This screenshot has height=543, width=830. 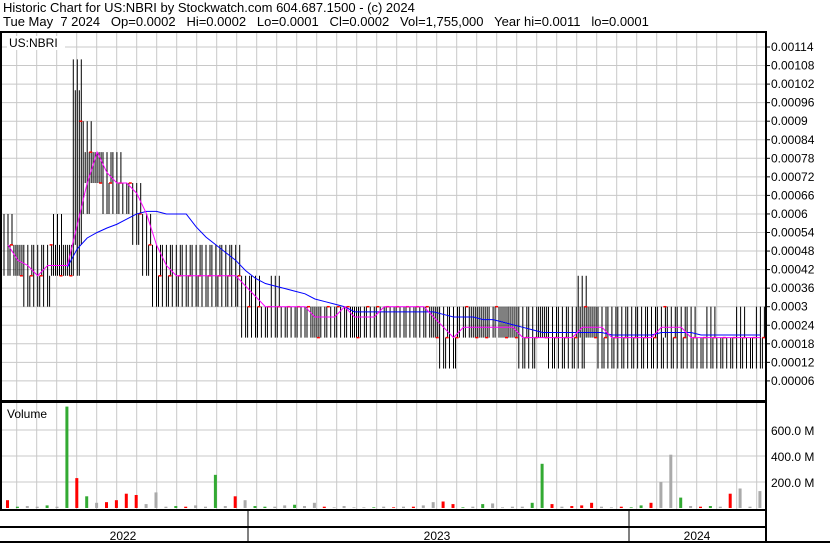 I want to click on price-tick-label: 0.00024, so click(x=793, y=325).